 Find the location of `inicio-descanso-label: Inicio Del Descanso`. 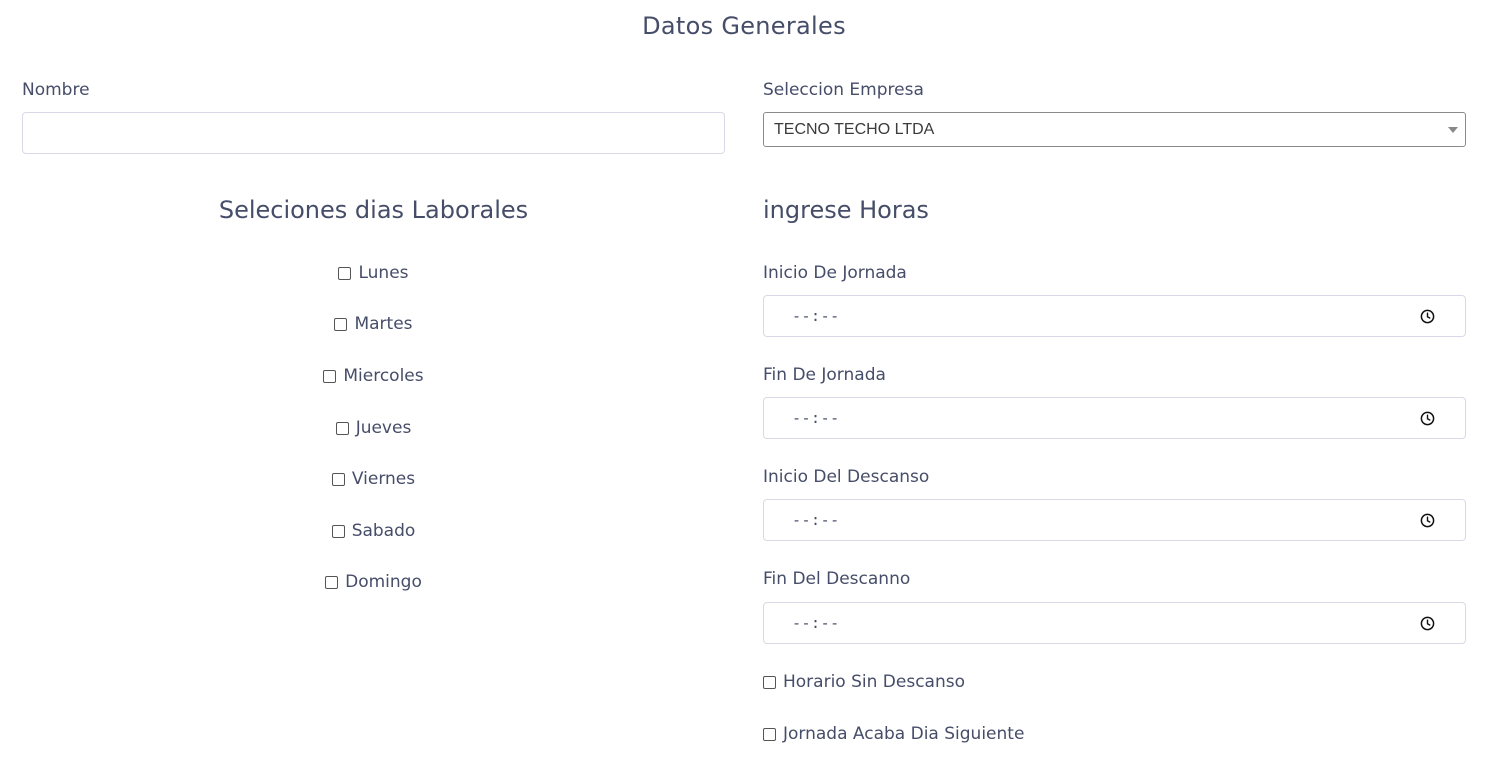

inicio-descanso-label: Inicio Del Descanso is located at coordinates (846, 477).